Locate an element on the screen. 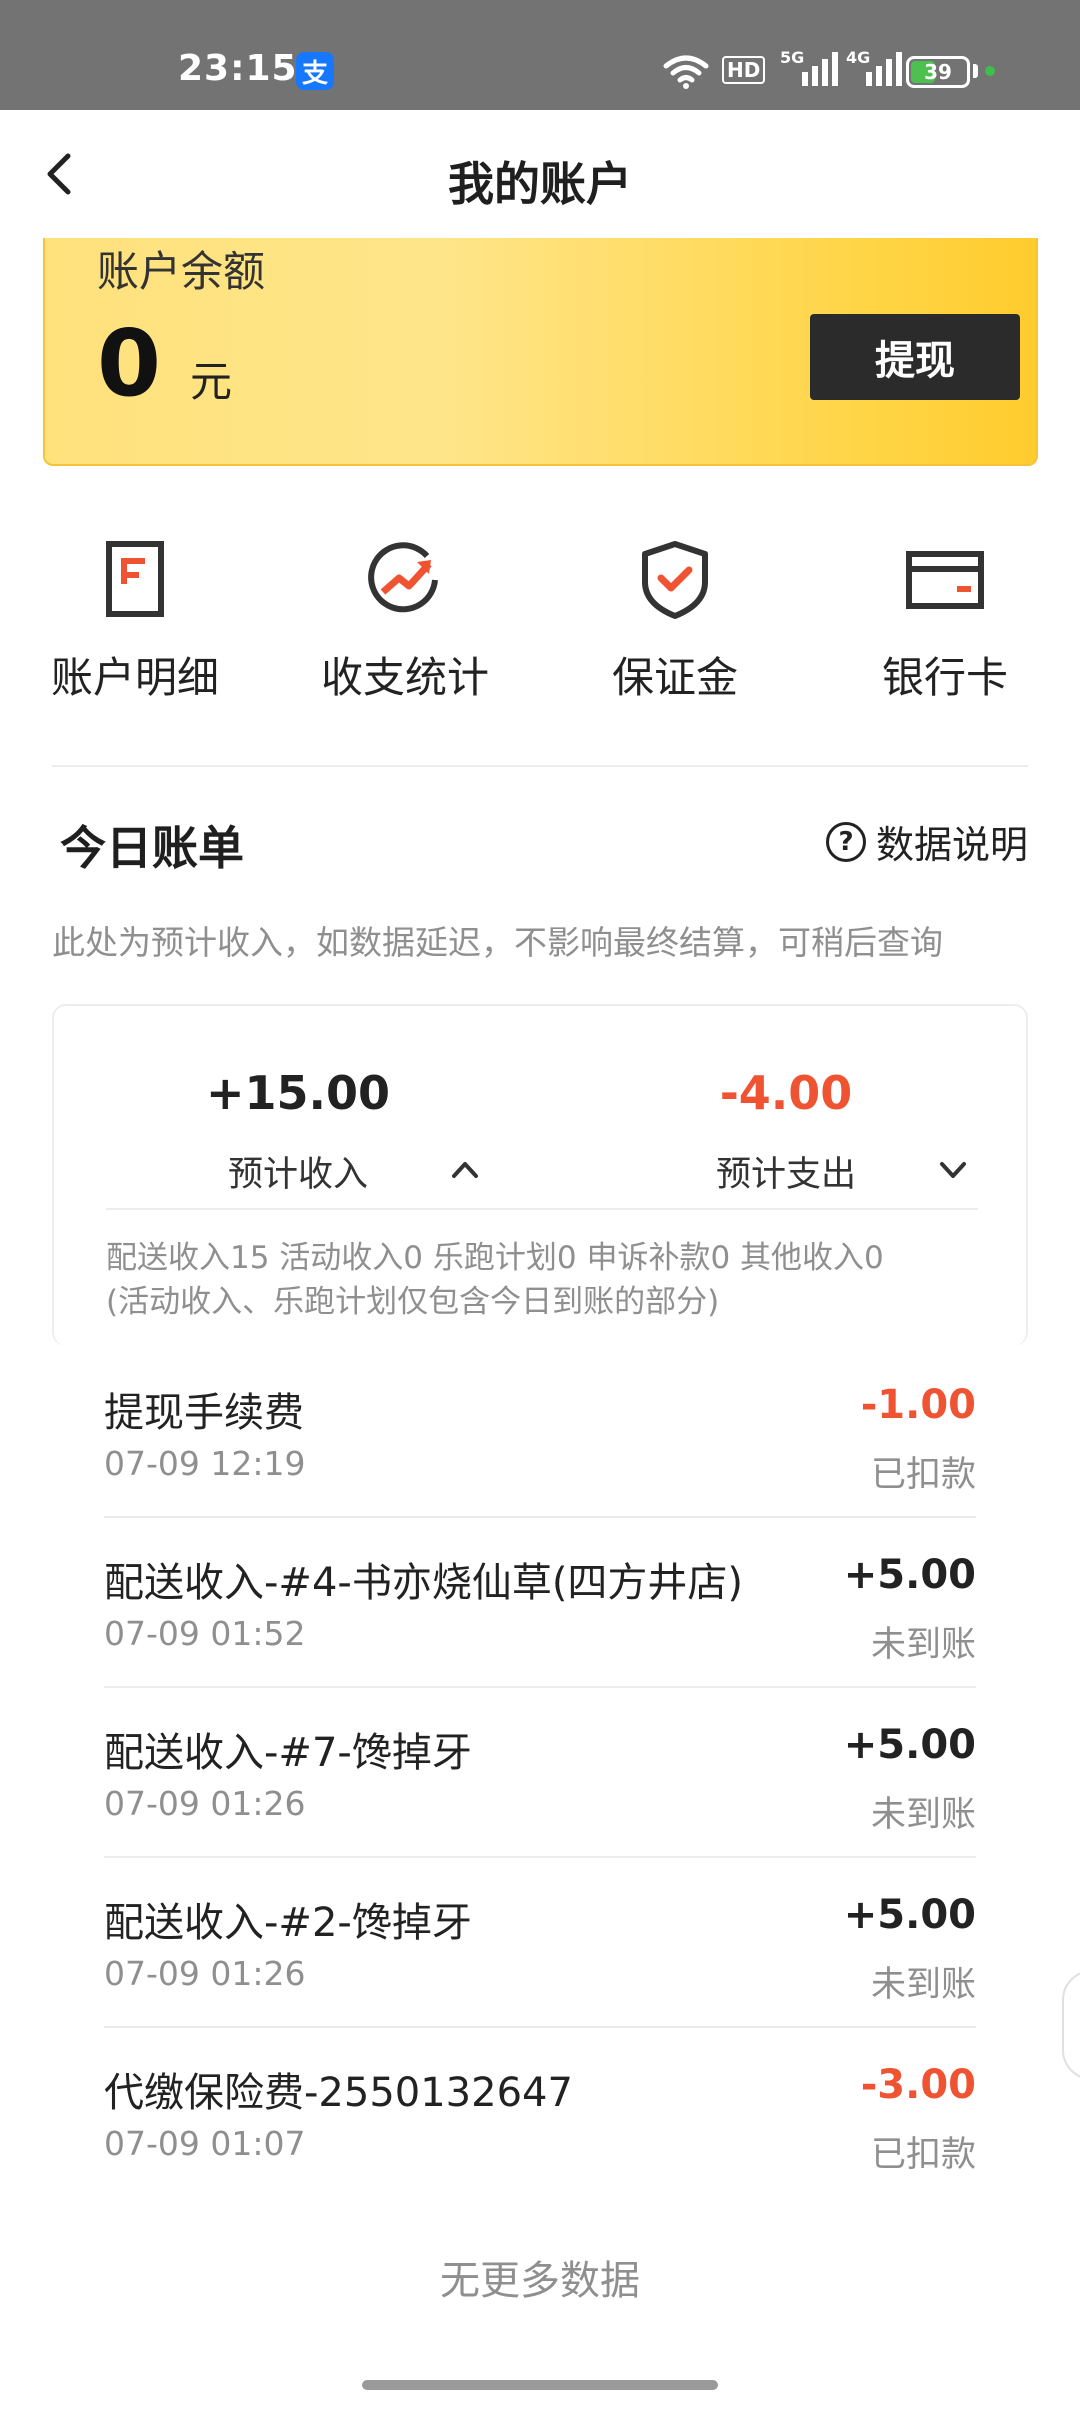  bill-section-title: 今日账单 is located at coordinates (152, 848).